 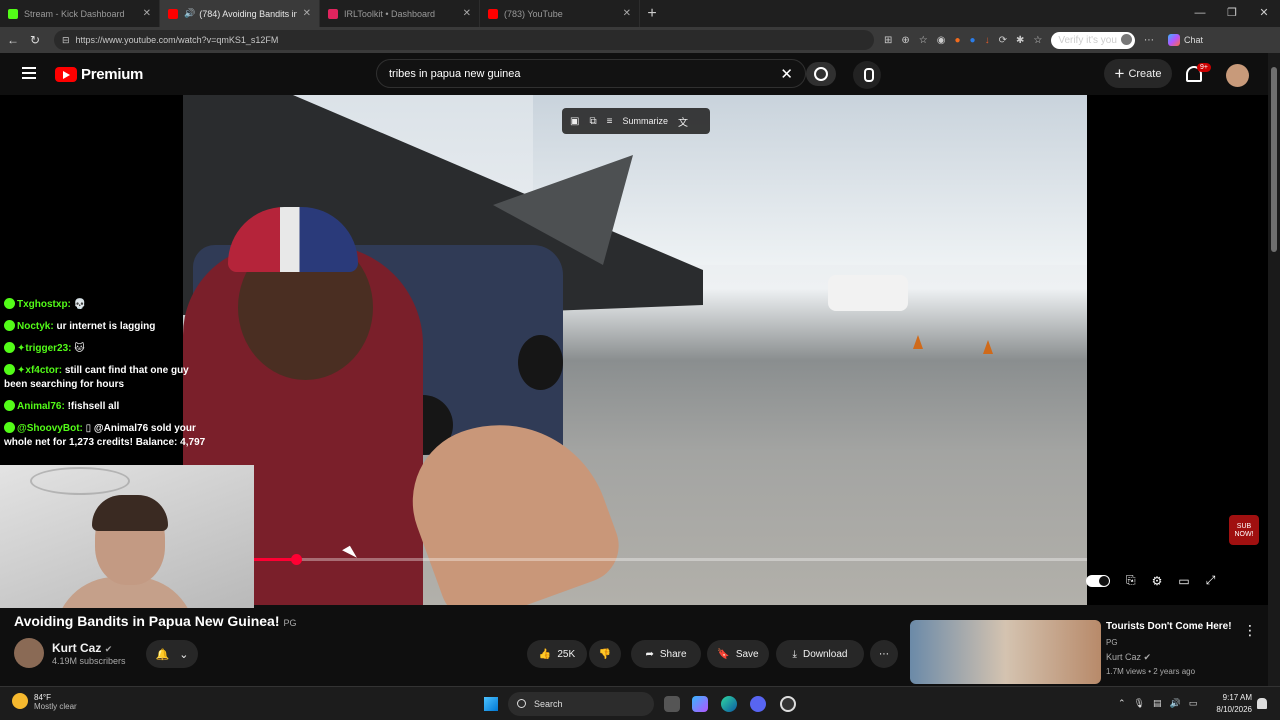 What do you see at coordinates (729, 704) in the screenshot?
I see `edge-icon` at bounding box center [729, 704].